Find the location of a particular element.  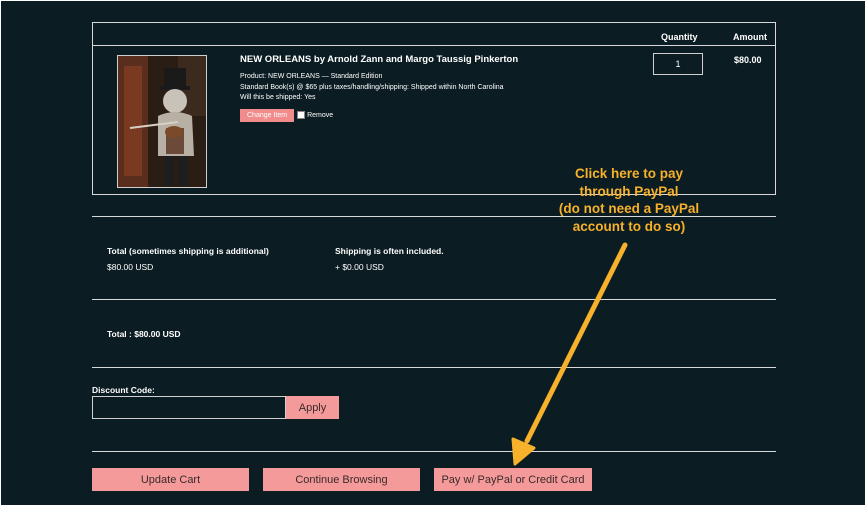

remove-label: Remove is located at coordinates (320, 115).